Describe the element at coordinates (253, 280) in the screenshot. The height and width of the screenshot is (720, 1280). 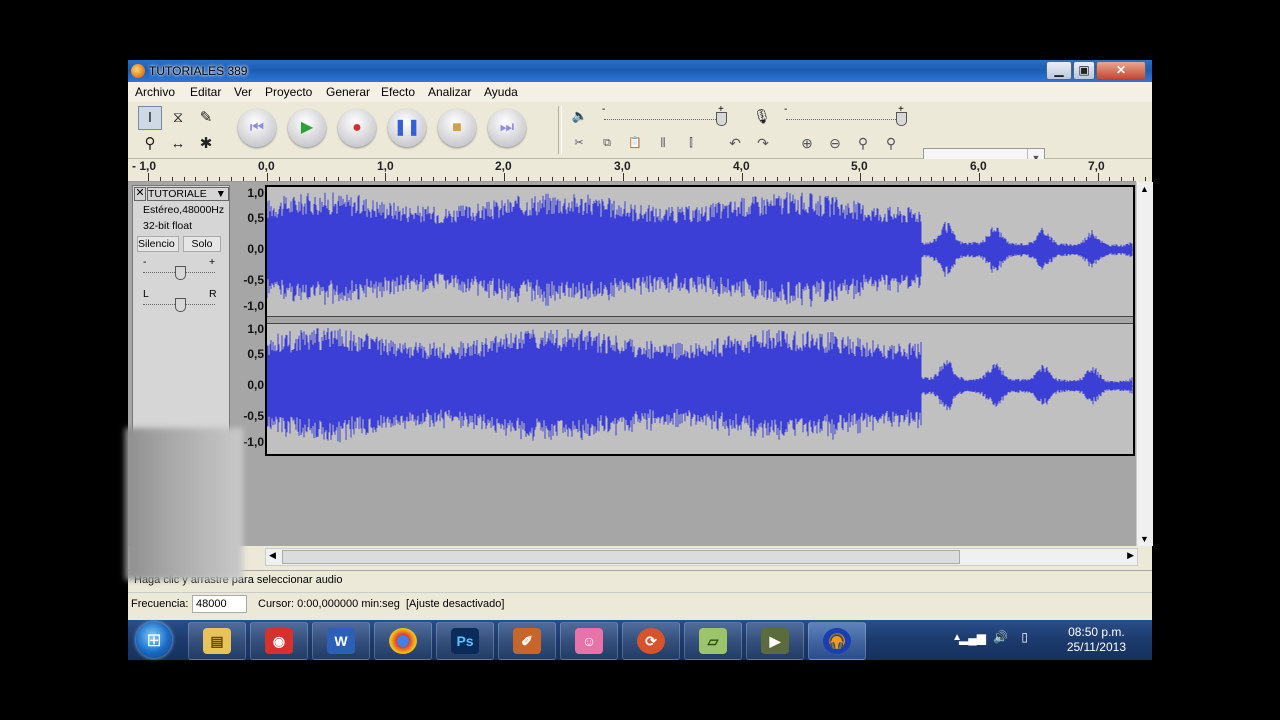
I see `y-tick: -0,5` at that location.